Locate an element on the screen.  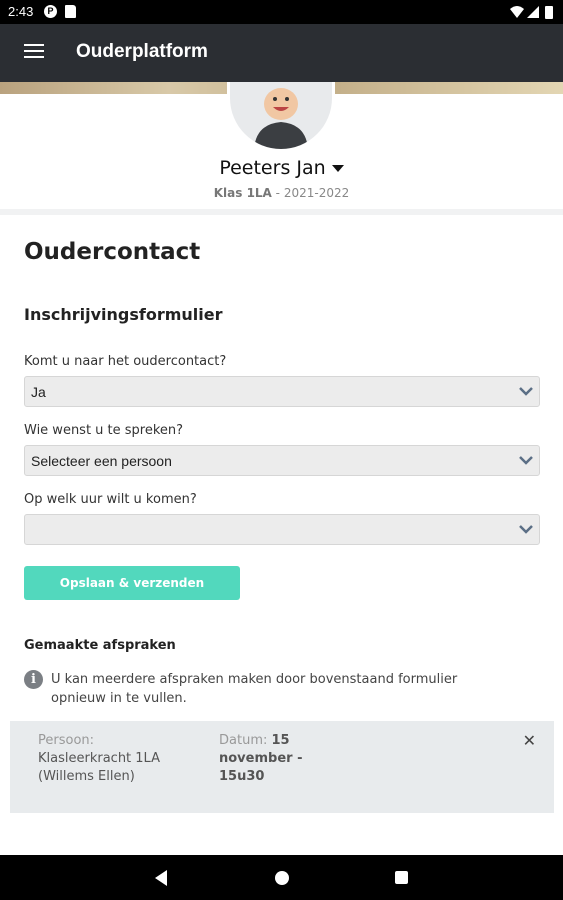
system-nav-bar is located at coordinates (281, 877).